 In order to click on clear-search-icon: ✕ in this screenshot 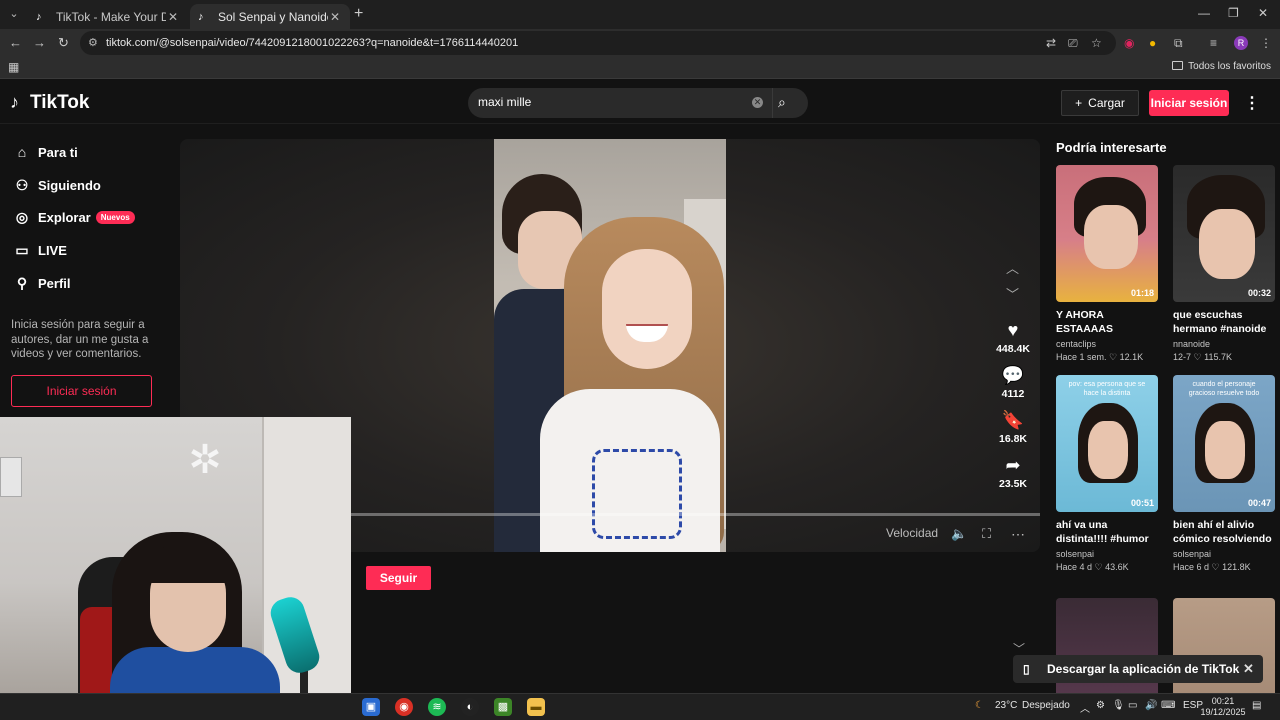, I will do `click(757, 102)`.